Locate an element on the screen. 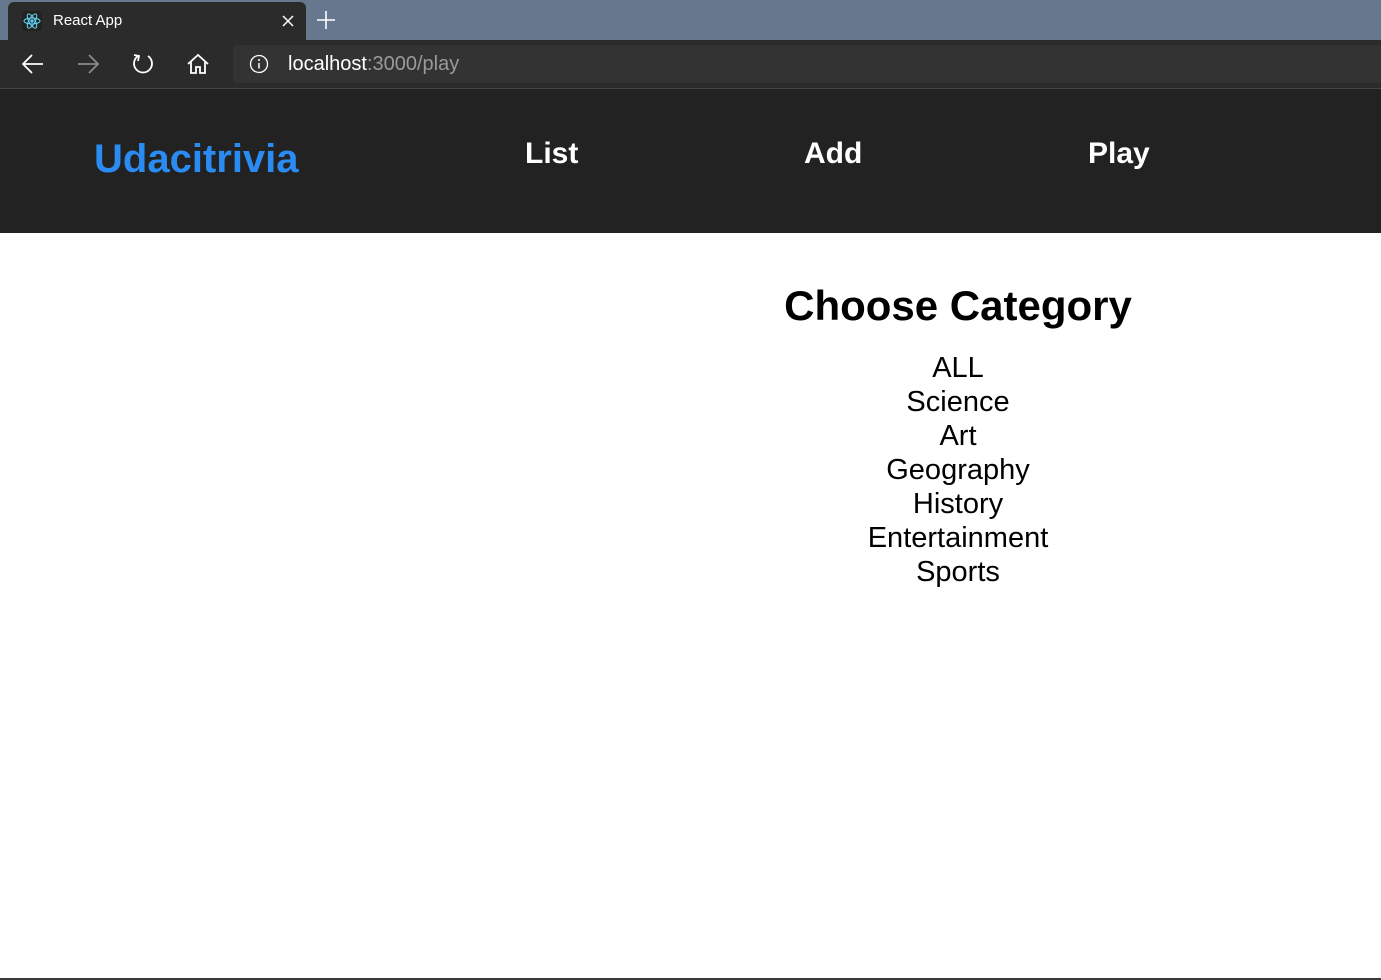 Image resolution: width=1381 pixels, height=980 pixels. tab-title: React App is located at coordinates (88, 20).